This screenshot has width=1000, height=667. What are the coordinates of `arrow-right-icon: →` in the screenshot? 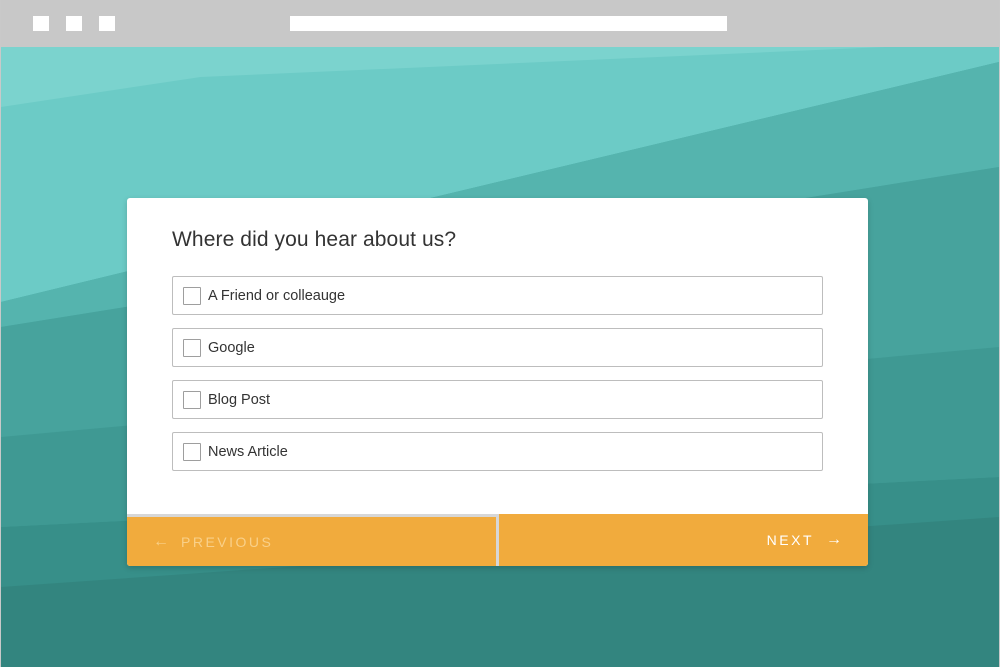 It's located at (834, 539).